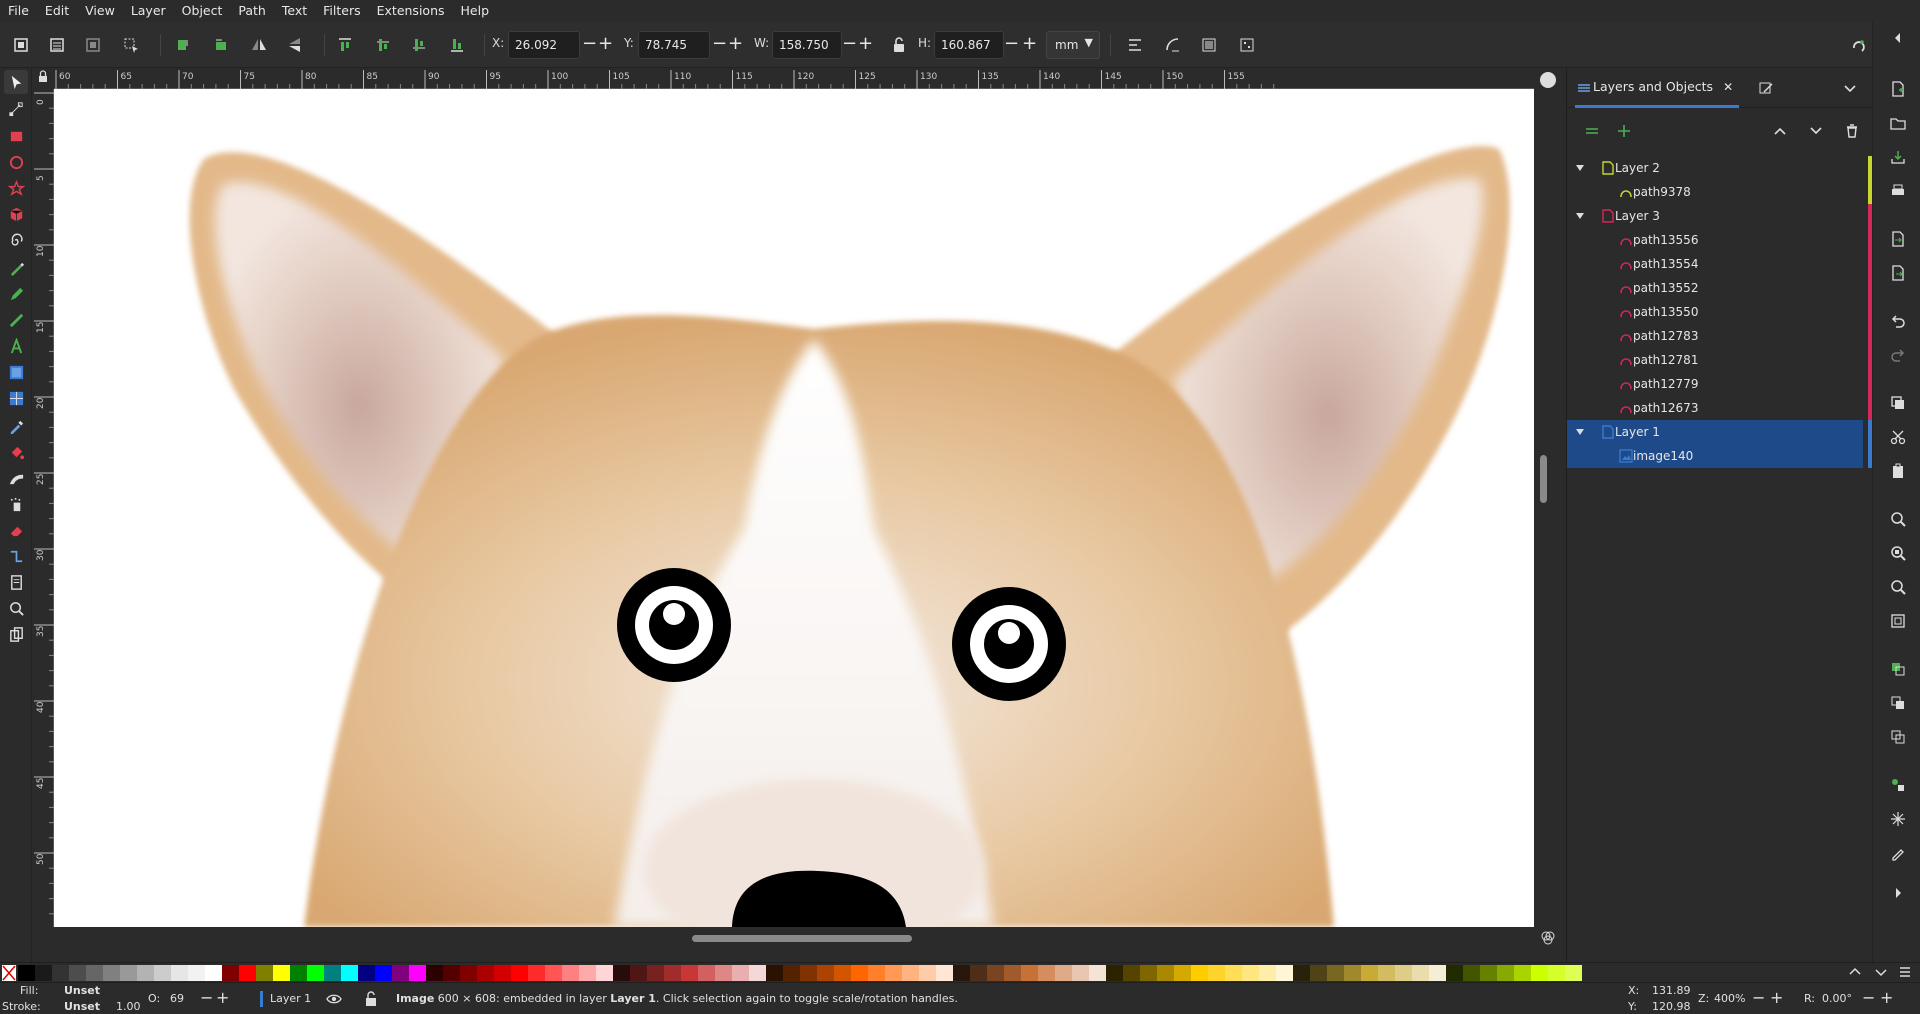 The width and height of the screenshot is (1920, 1014). I want to click on palette-down-icon, so click(1881, 972).